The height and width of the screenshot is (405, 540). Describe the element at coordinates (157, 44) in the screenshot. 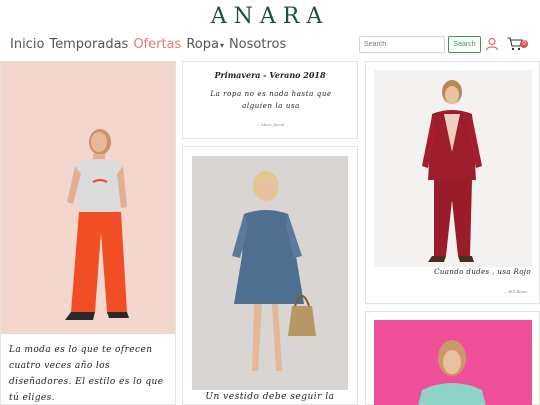

I see `nav-ofertas: Ofertas` at that location.